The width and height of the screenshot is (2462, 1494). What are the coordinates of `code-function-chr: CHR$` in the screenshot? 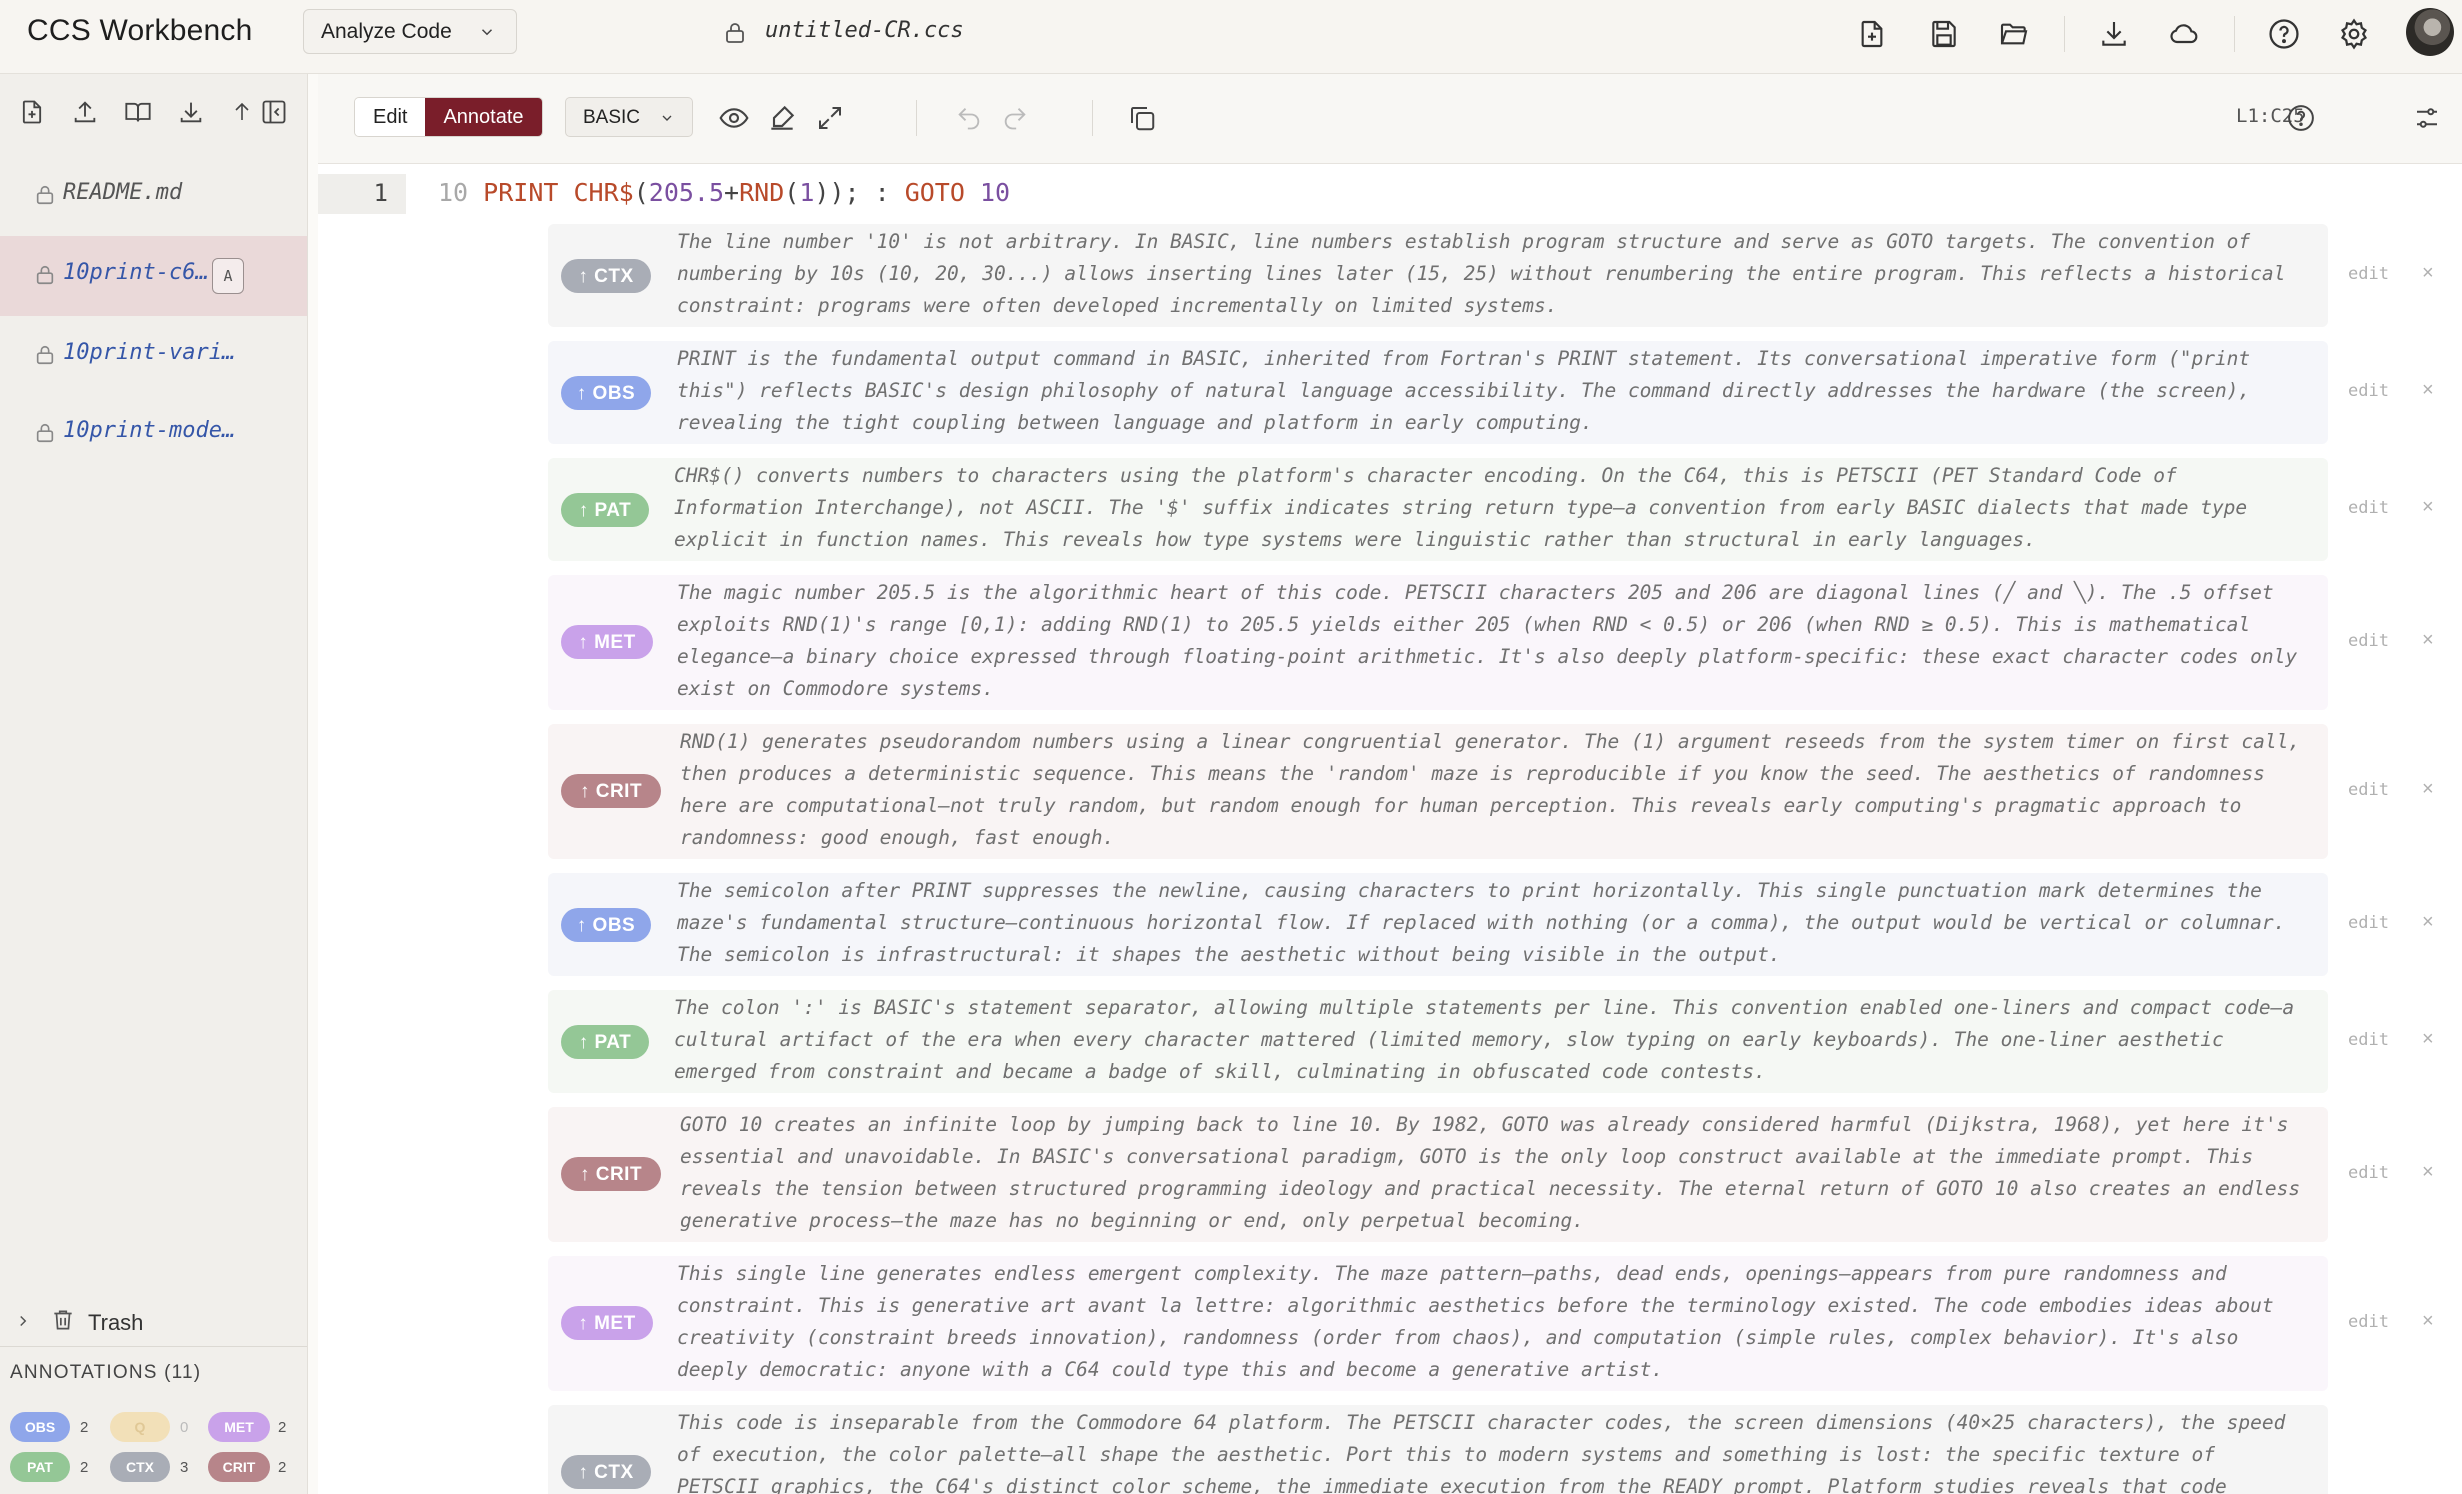 It's located at (603, 192).